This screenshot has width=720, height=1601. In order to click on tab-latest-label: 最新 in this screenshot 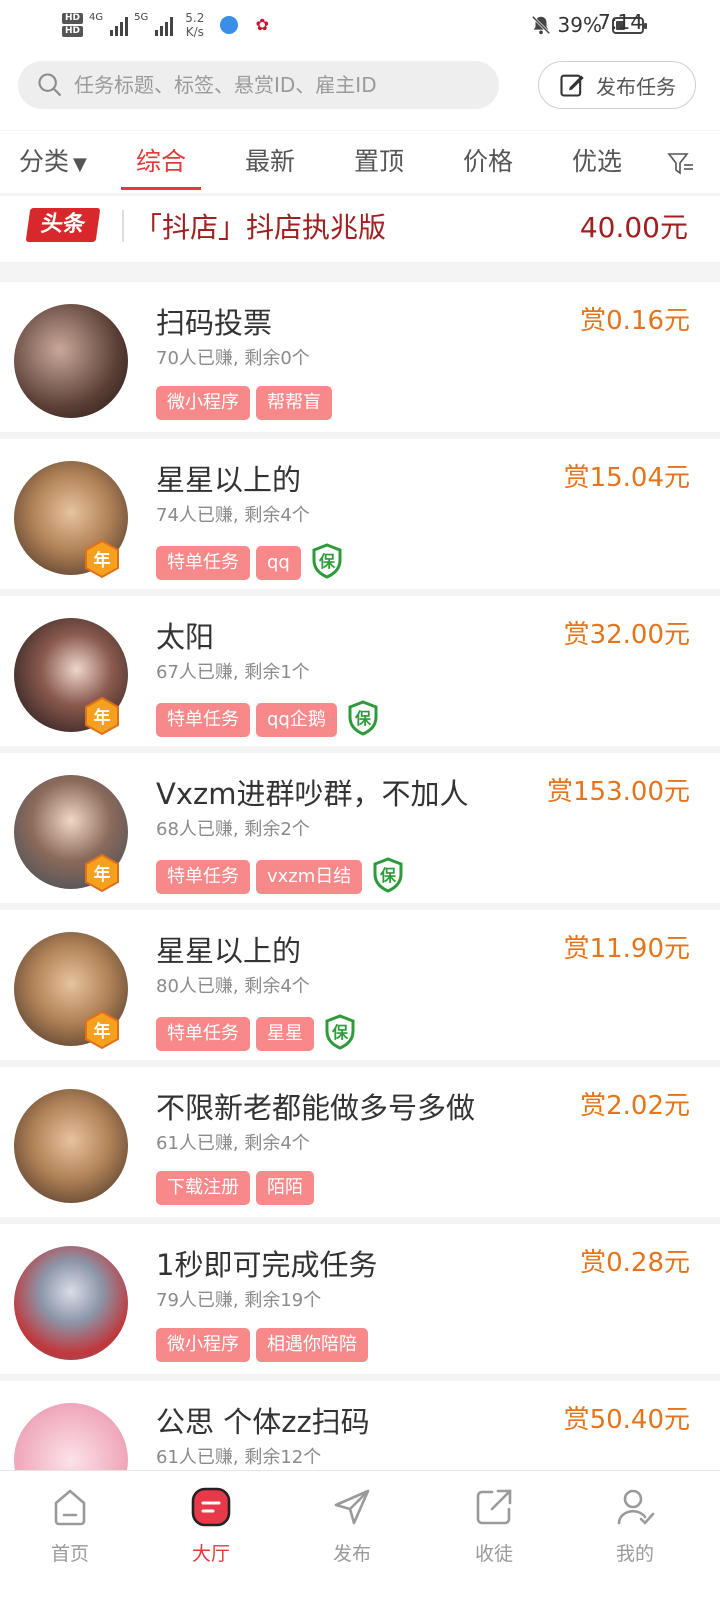, I will do `click(270, 161)`.